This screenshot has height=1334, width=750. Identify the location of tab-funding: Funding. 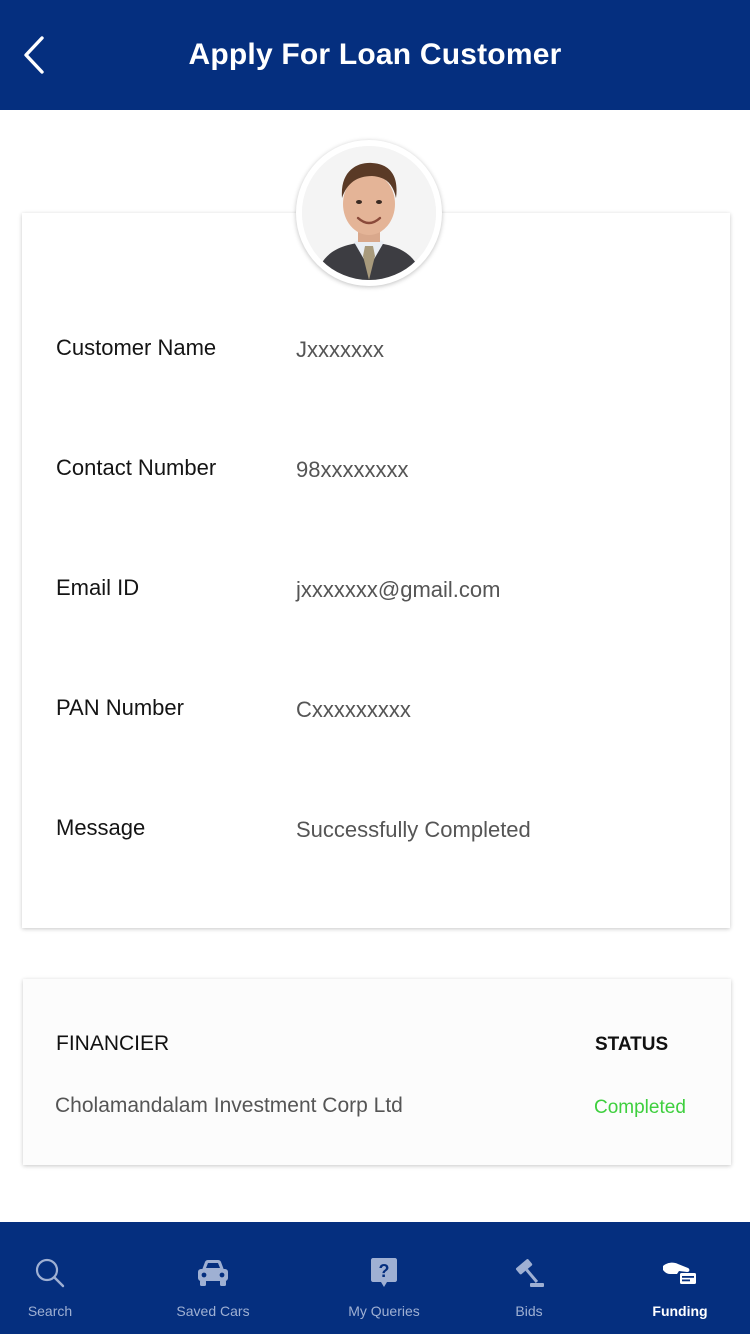
(680, 1278).